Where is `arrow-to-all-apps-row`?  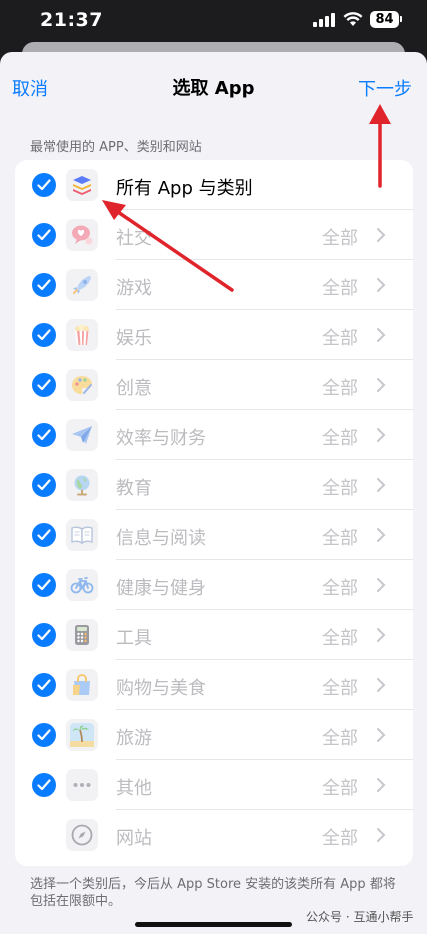 arrow-to-all-apps-row is located at coordinates (168, 246).